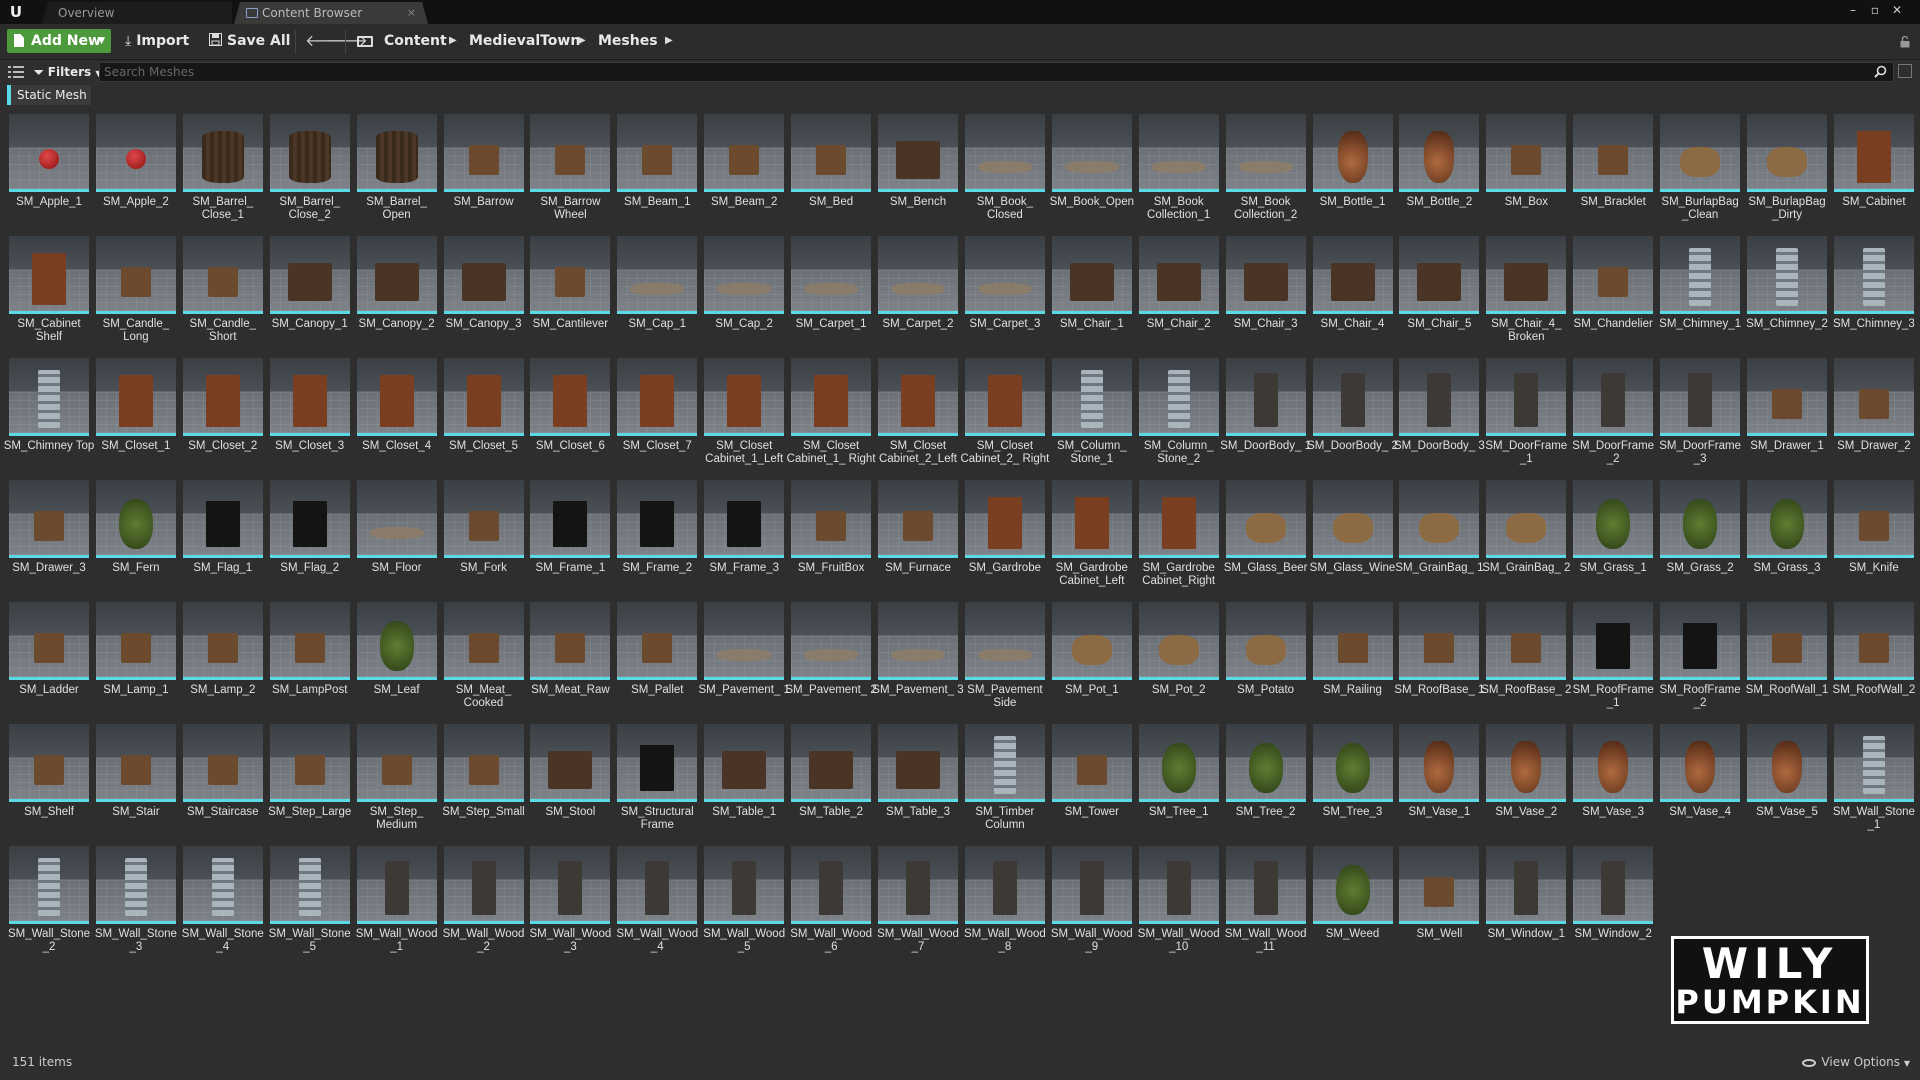 The image size is (1920, 1080). Describe the element at coordinates (1853, 11) in the screenshot. I see `minimize-icon: –` at that location.